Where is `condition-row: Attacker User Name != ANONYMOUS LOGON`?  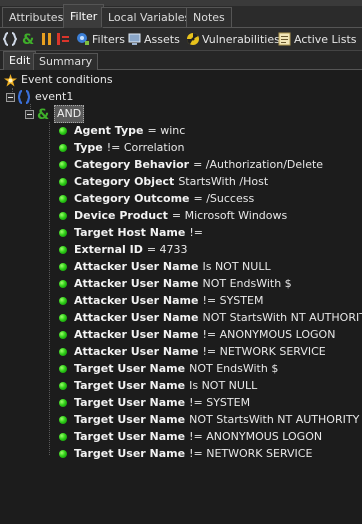 condition-row: Attacker User Name != ANONYMOUS LOGON is located at coordinates (197, 335).